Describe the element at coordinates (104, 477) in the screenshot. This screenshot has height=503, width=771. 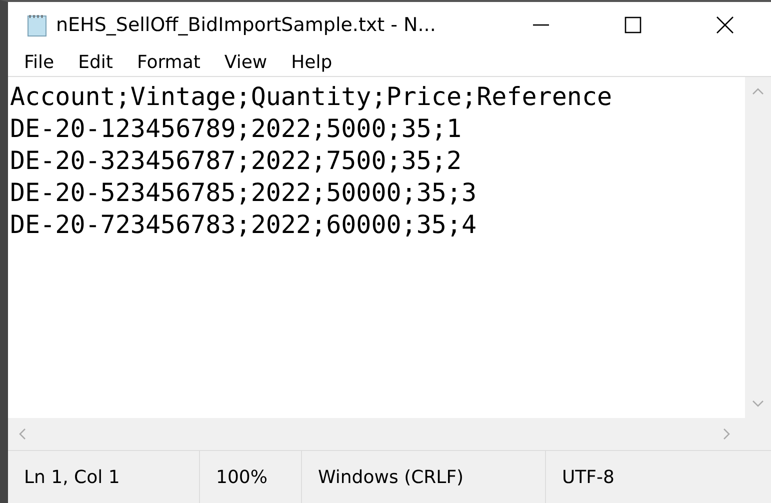
I see `status-cell: Ln 1, Col 1` at that location.